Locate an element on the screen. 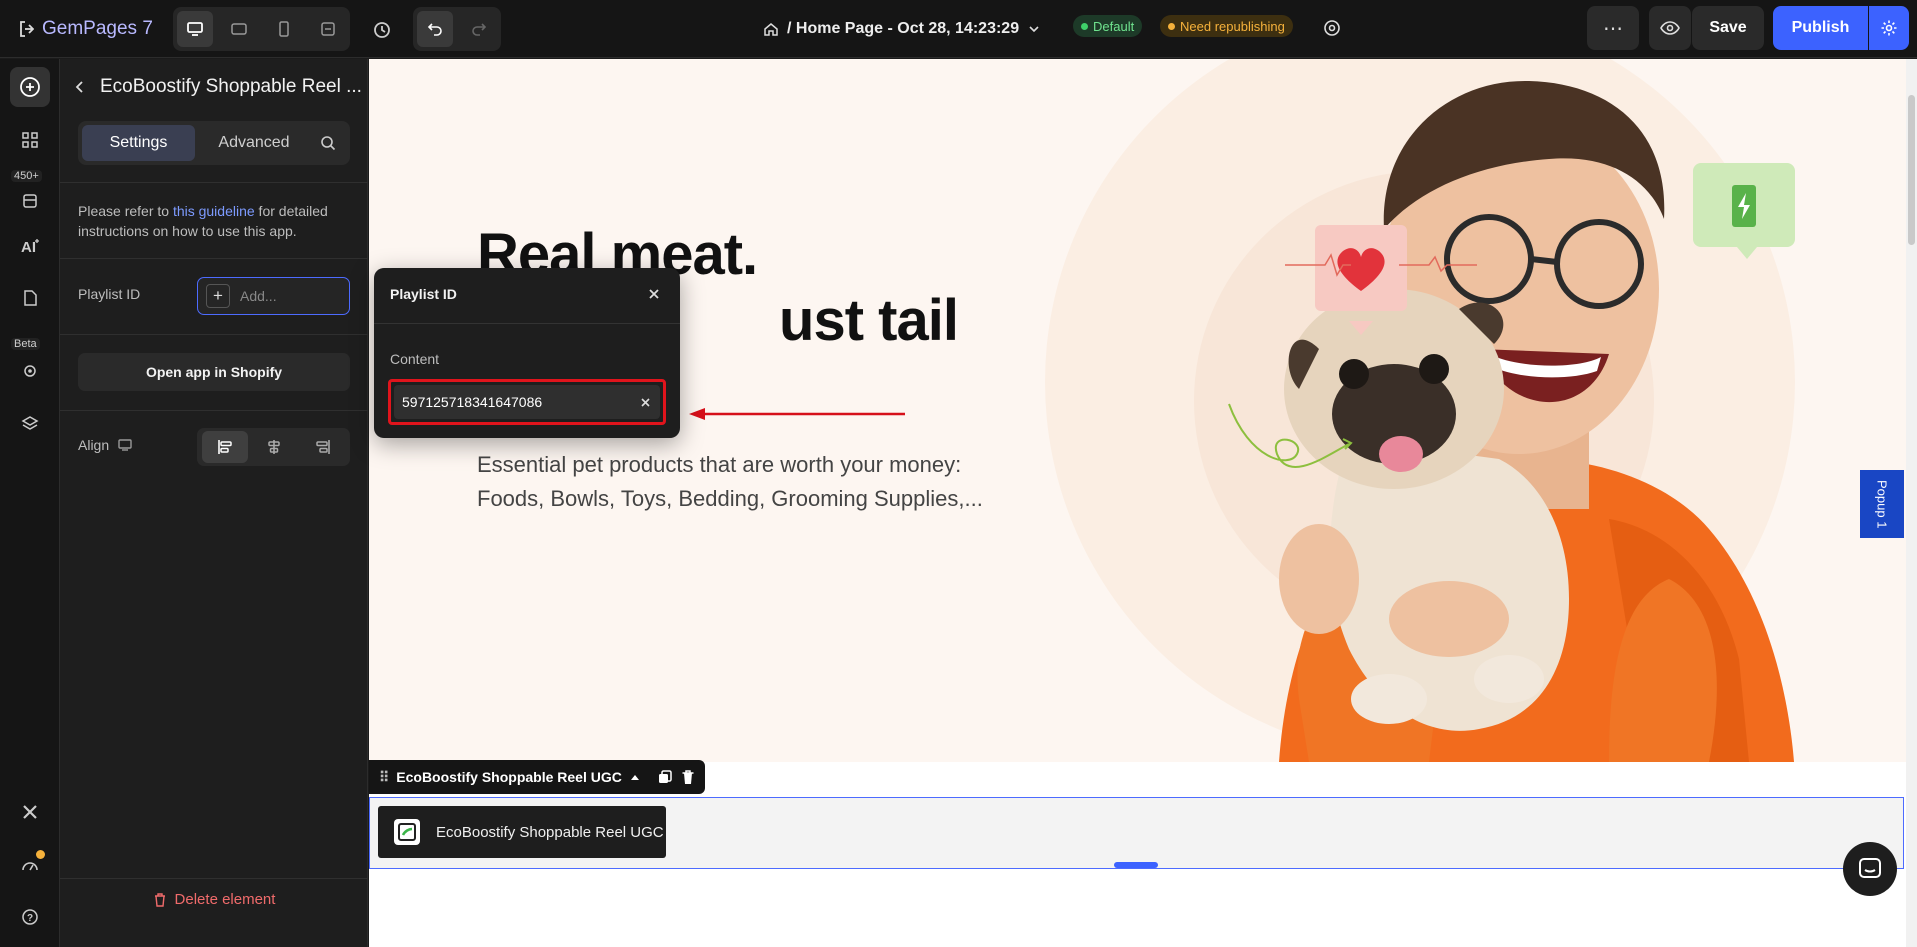  notification-dot is located at coordinates (40, 854).